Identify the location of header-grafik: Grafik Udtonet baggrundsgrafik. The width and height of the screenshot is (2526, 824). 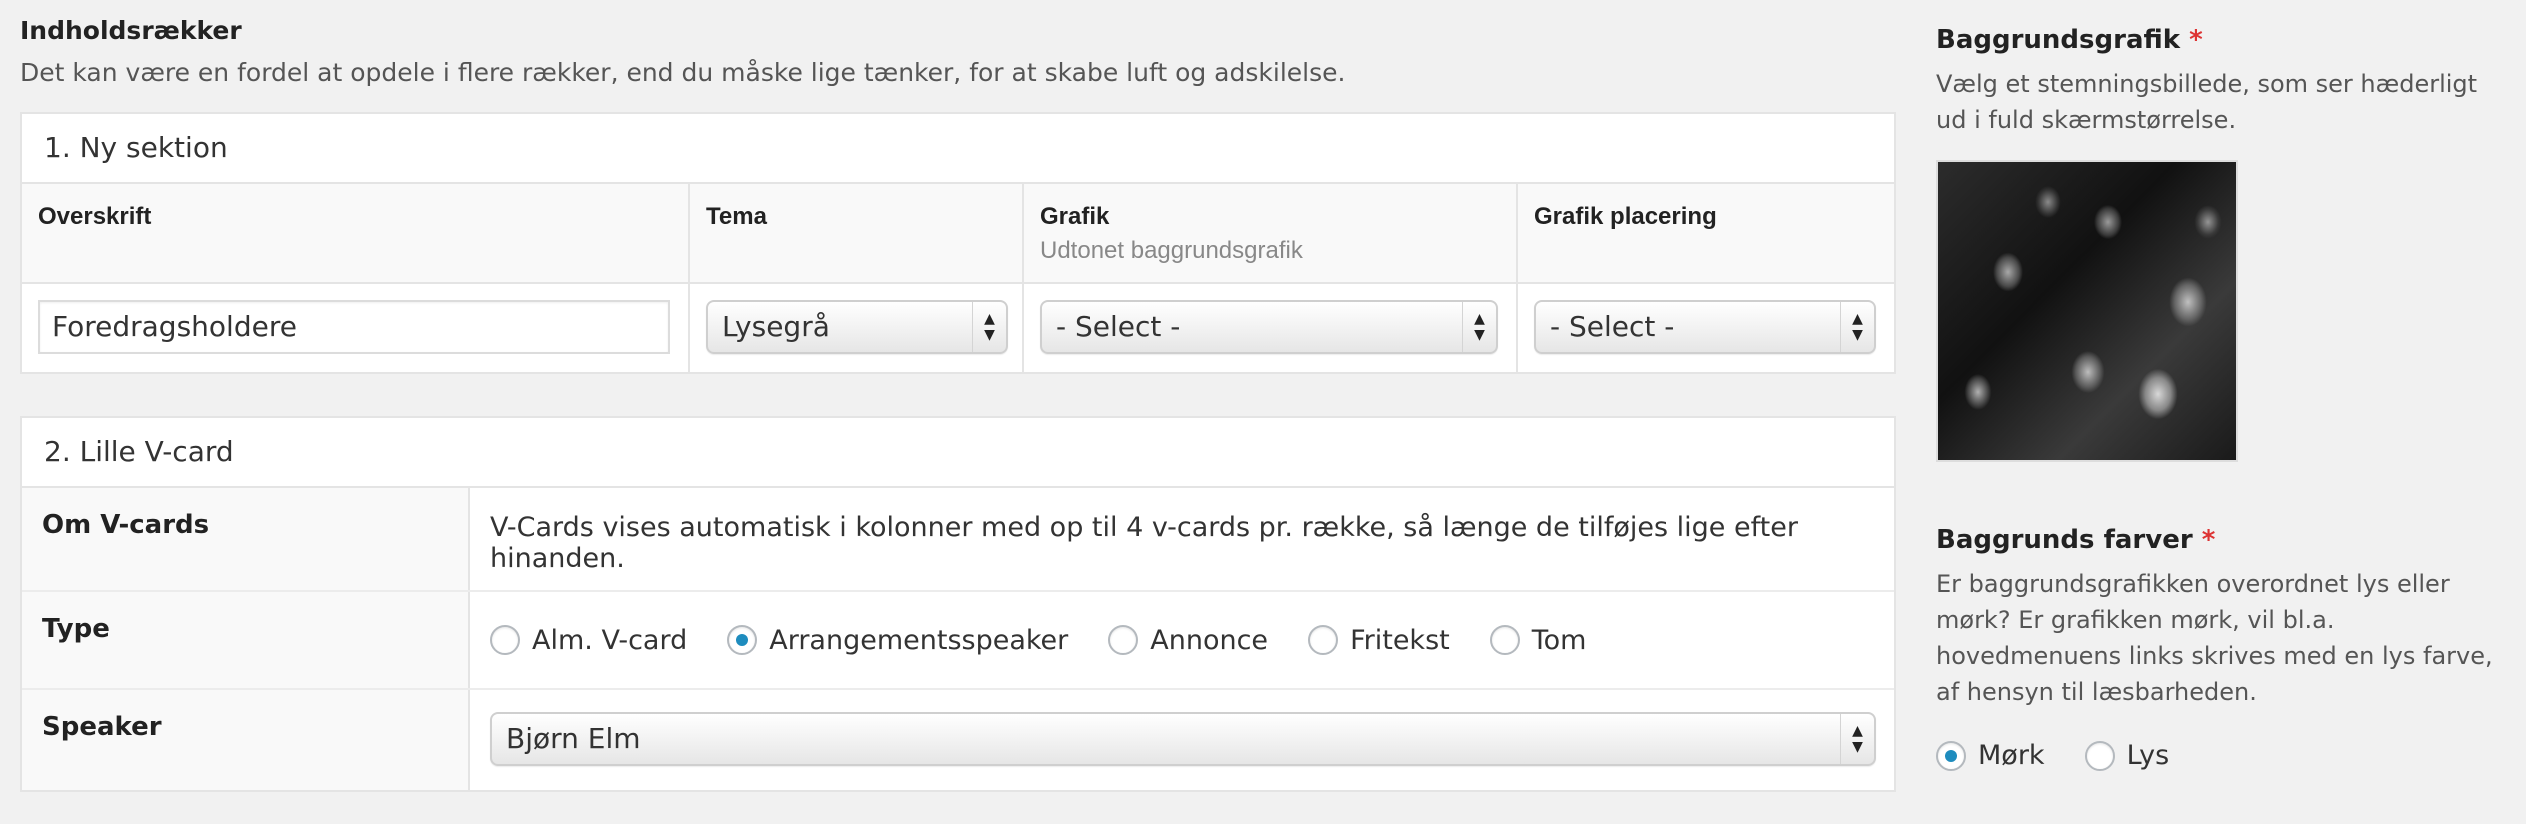
(1271, 233).